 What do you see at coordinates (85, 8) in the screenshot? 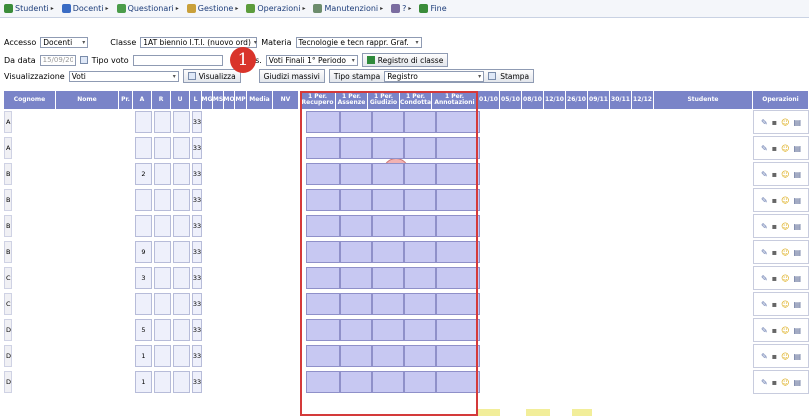
I see `menu-item-docenti: Docenti ▸` at bounding box center [85, 8].